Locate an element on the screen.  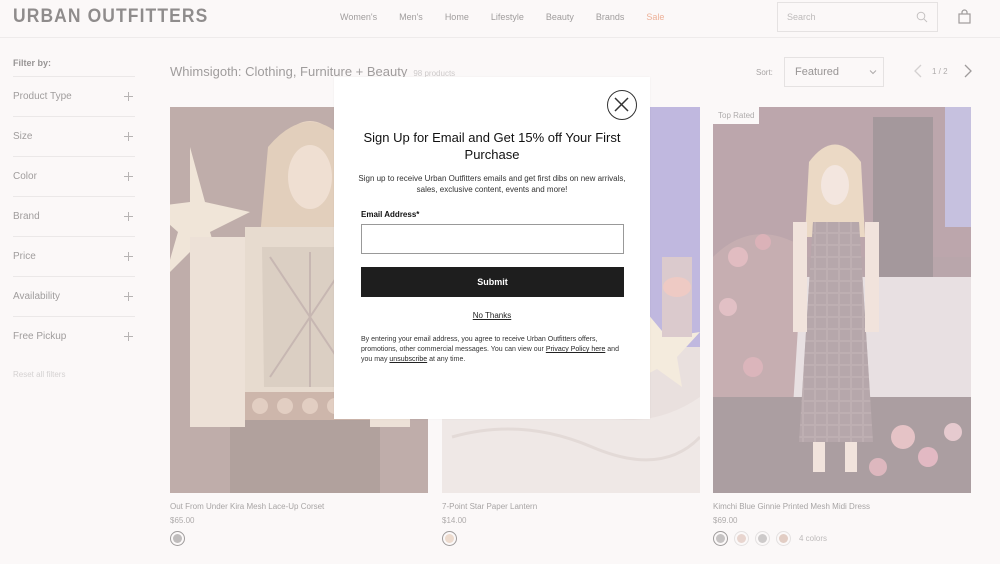
close-icon is located at coordinates (621, 104).